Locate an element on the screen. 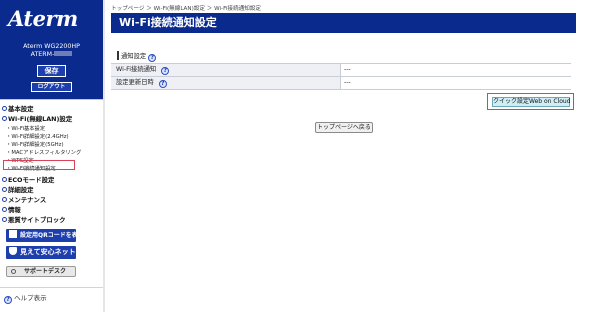 The image size is (600, 312). page-title: Wi-Fi接続通知設定 is located at coordinates (343, 23).